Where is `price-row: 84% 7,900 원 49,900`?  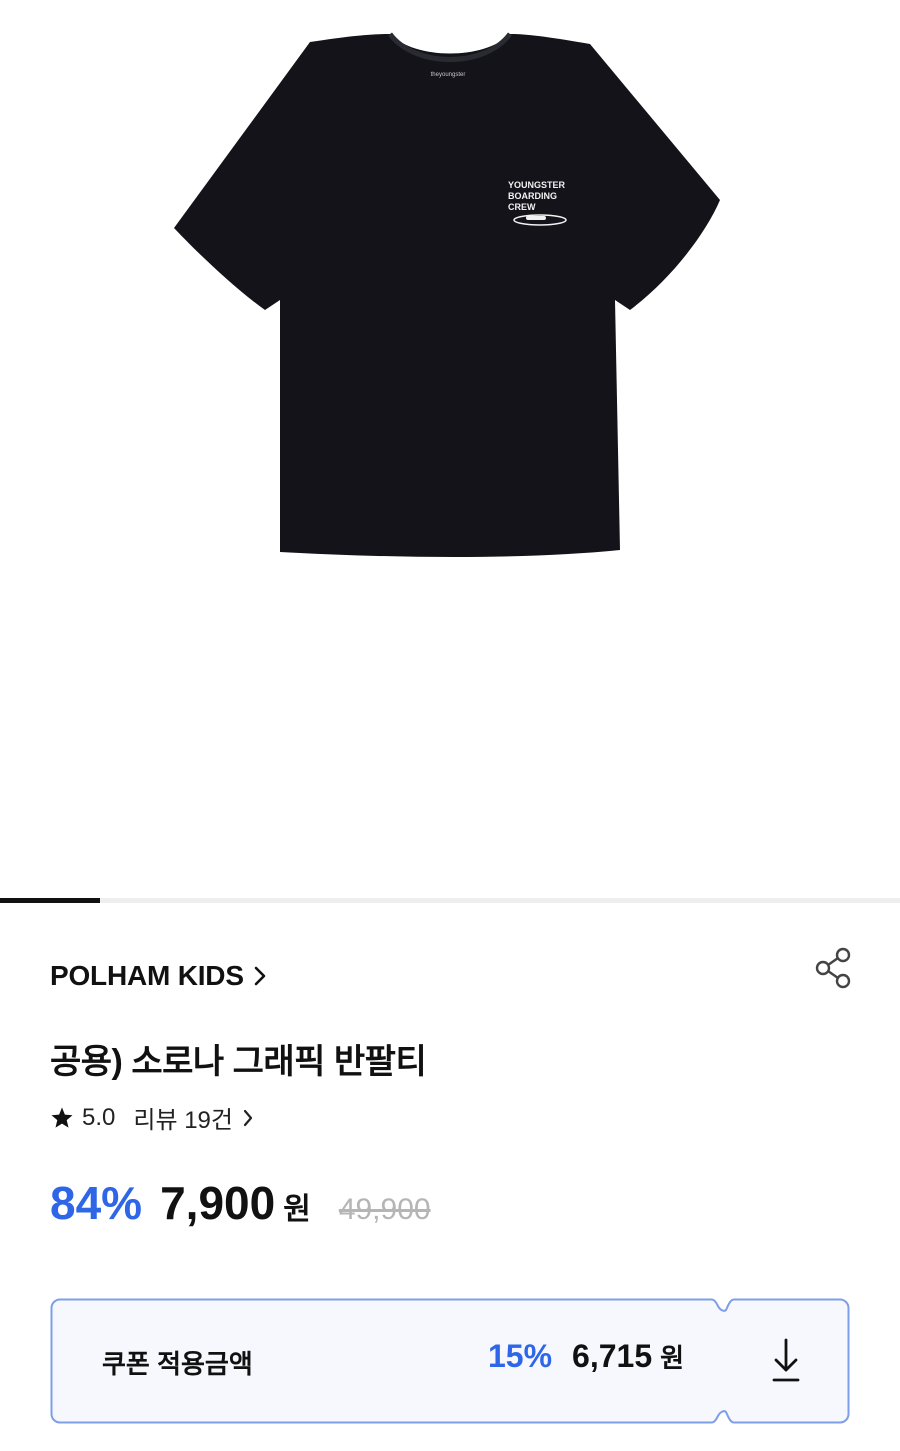
price-row: 84% 7,900 원 49,900 is located at coordinates (240, 1203).